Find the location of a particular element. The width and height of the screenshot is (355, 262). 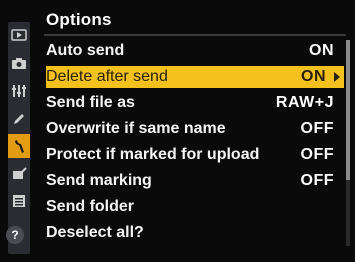

scrollbar-thumb is located at coordinates (348, 110).